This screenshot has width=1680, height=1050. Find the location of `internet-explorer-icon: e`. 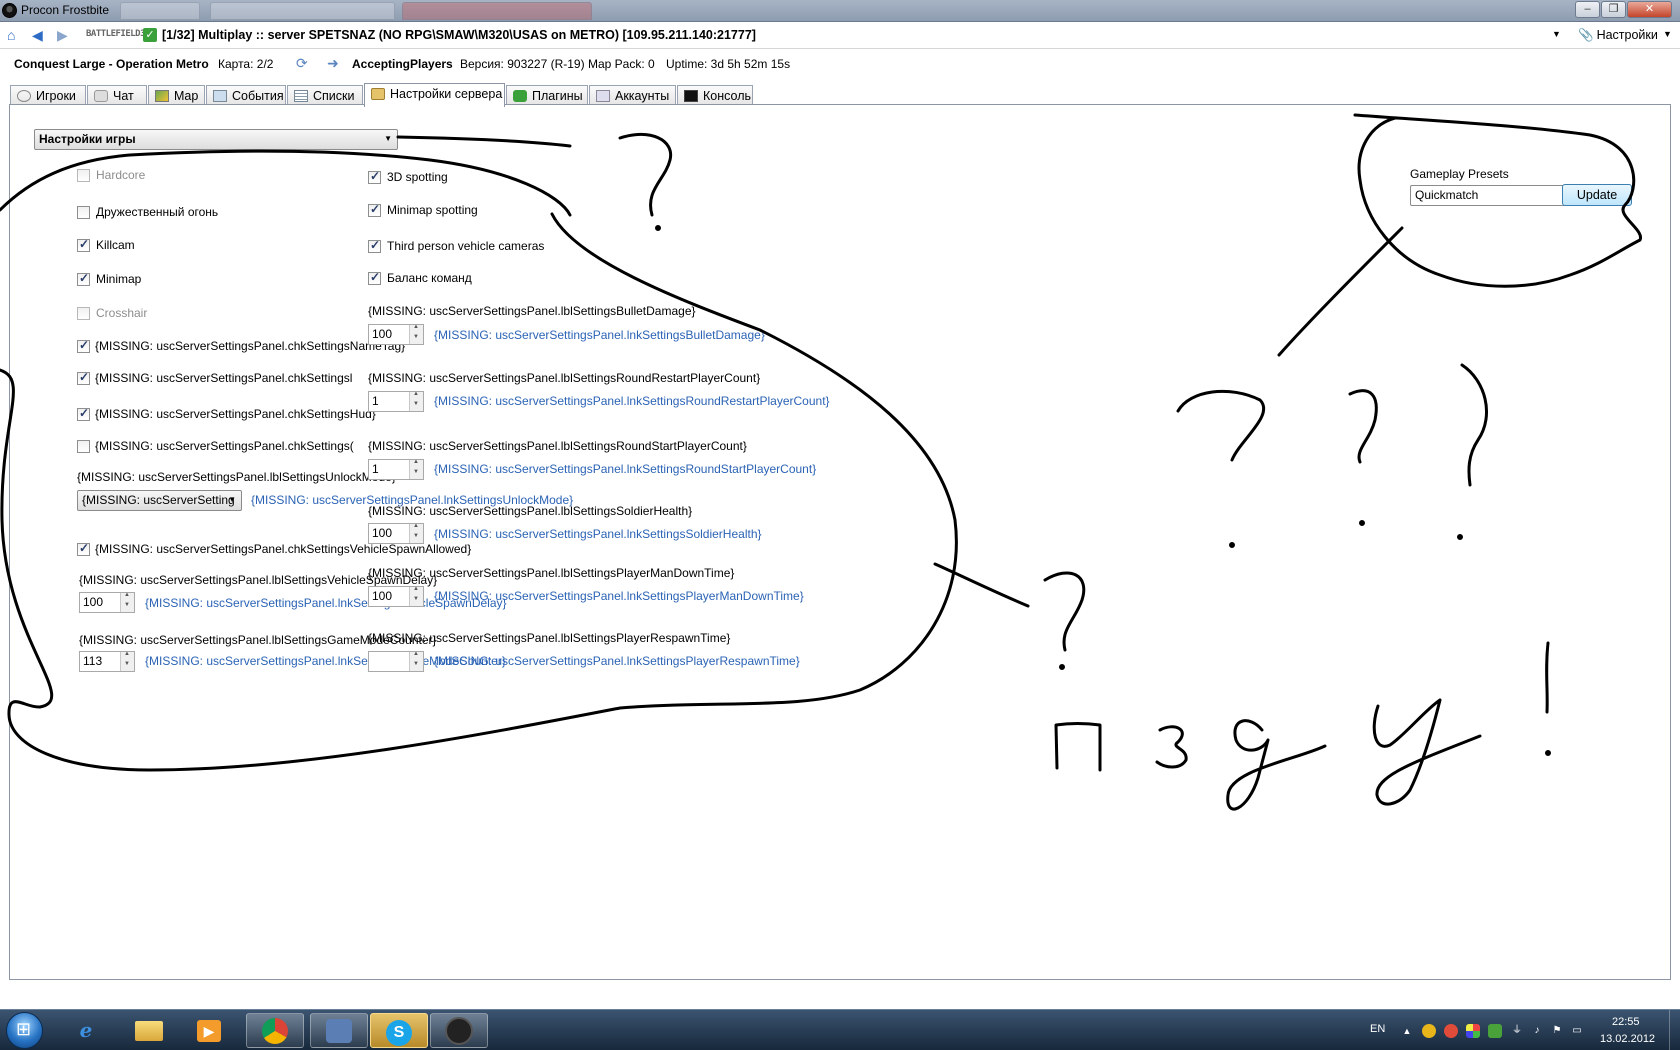

internet-explorer-icon: e is located at coordinates (86, 1030).